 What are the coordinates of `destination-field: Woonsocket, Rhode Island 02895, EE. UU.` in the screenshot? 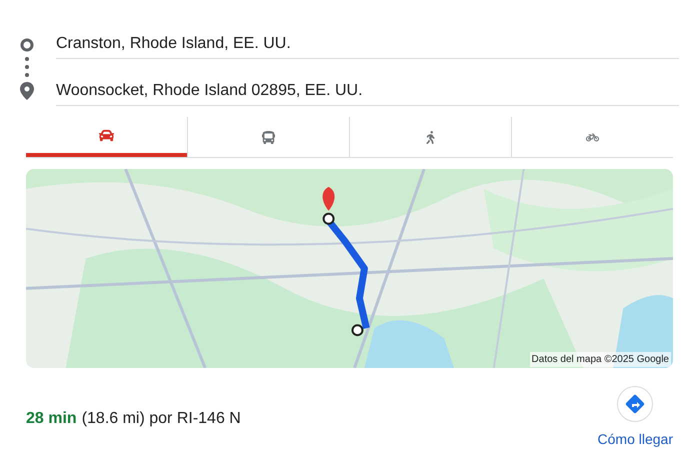 It's located at (367, 91).